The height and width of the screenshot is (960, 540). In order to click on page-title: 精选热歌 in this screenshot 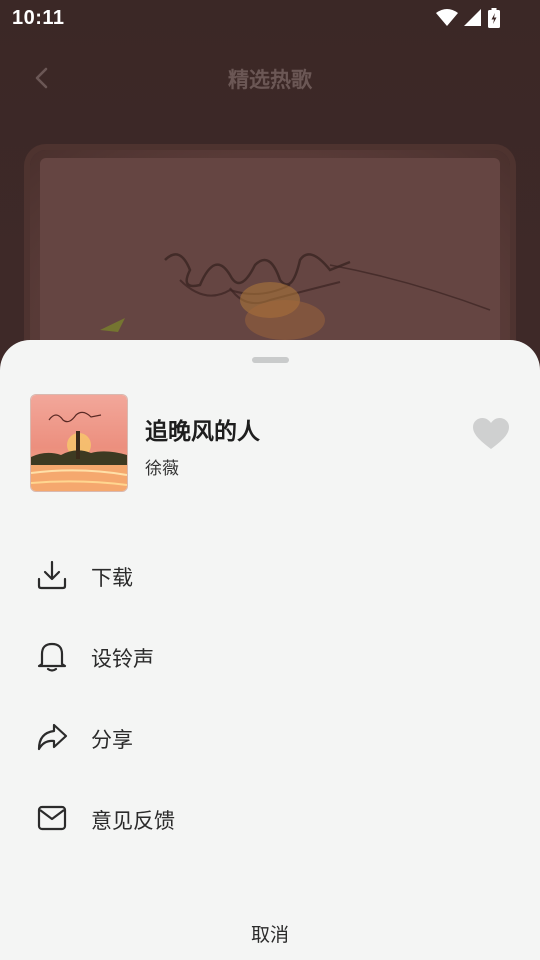, I will do `click(270, 80)`.